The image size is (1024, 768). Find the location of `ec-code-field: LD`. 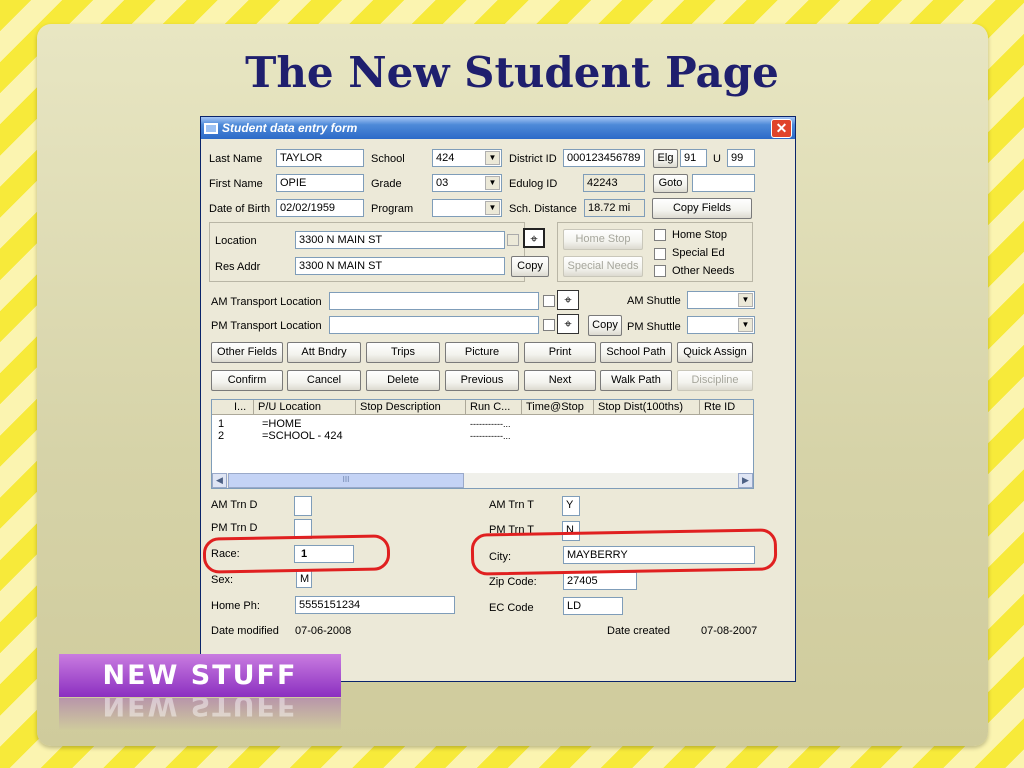

ec-code-field: LD is located at coordinates (593, 606).